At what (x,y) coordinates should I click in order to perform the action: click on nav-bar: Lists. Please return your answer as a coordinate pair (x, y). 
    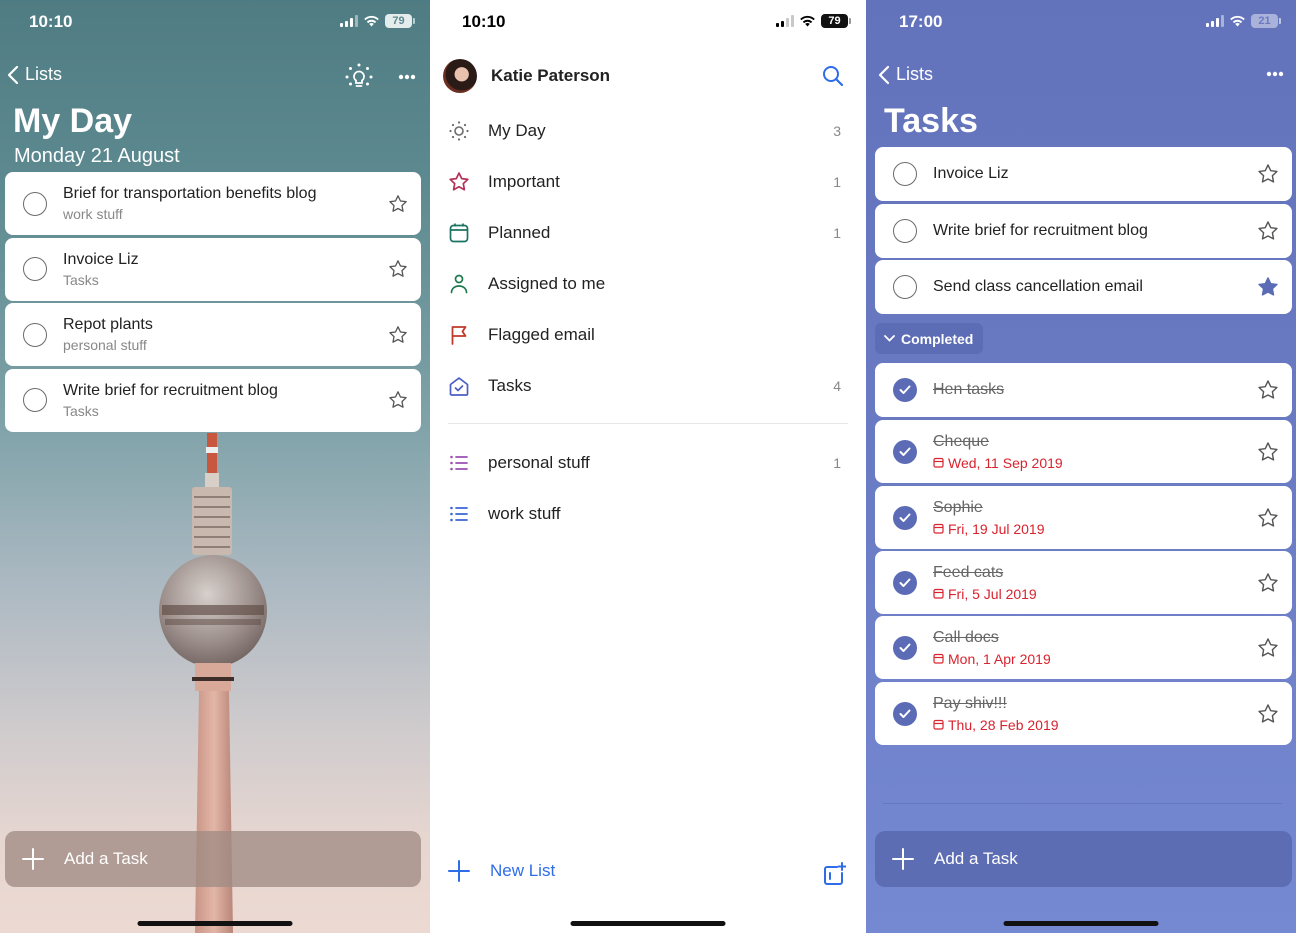
    Looking at the image, I should click on (215, 77).